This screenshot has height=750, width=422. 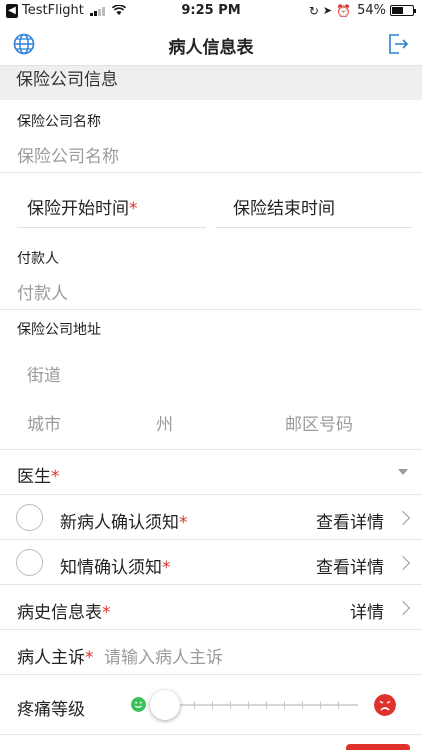 I want to click on insurance-end-date-field: 保险结束时间, so click(x=284, y=206).